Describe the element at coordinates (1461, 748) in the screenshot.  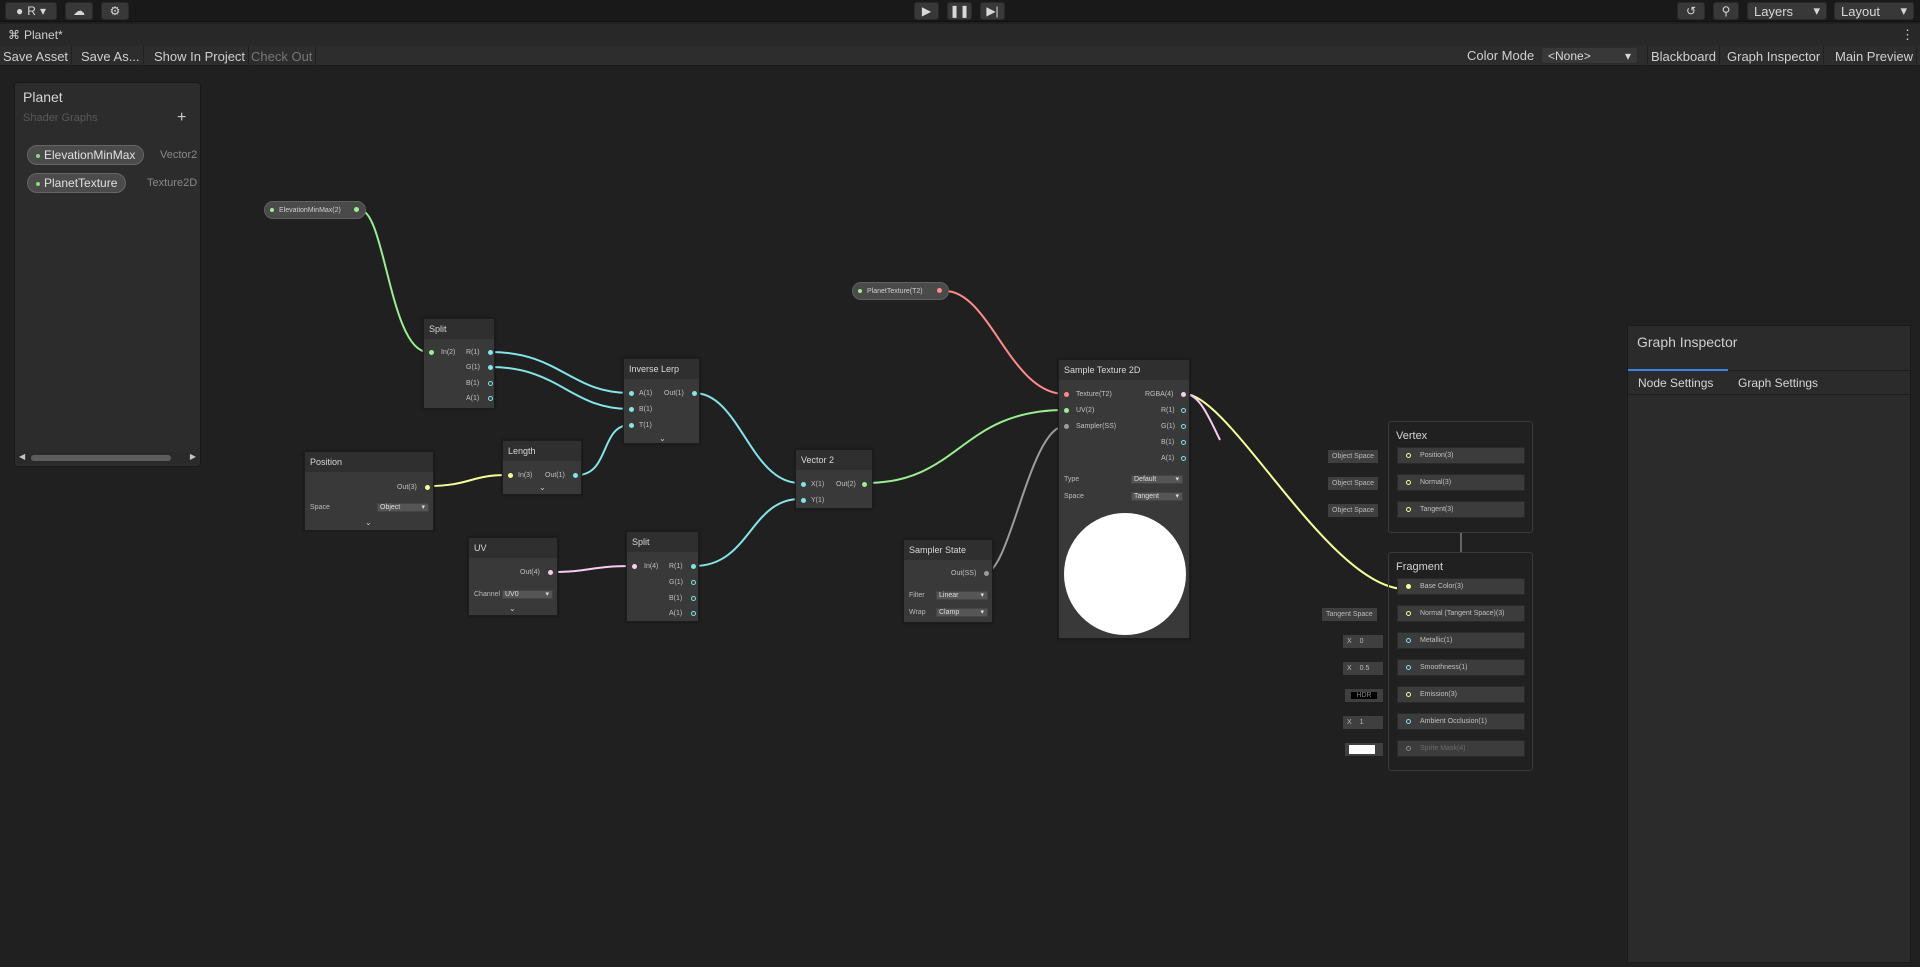
I see `fragment-block-sprite-mask: Sprite Mask(4)` at that location.